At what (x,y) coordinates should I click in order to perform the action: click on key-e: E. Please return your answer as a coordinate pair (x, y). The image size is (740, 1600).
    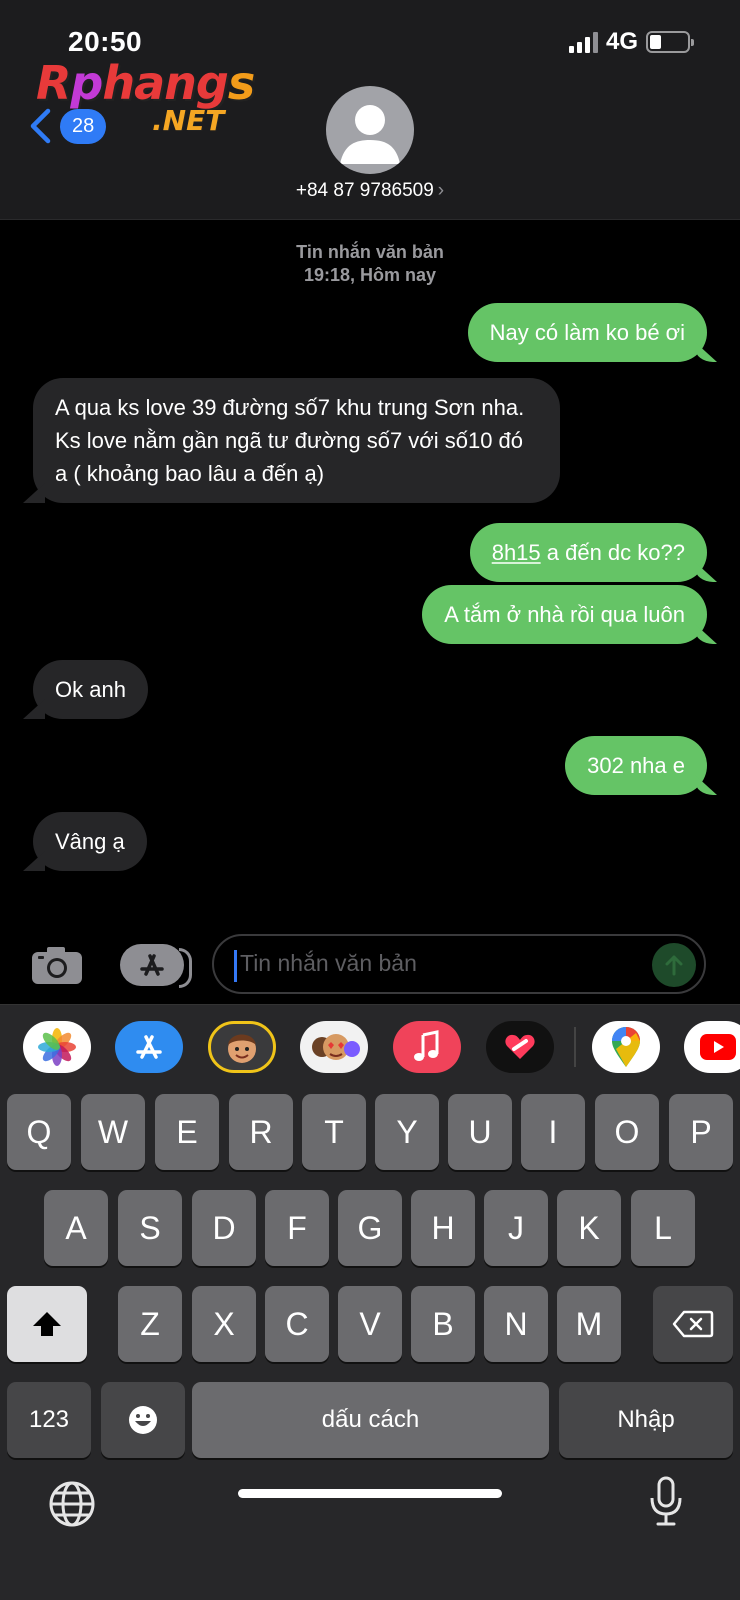
    Looking at the image, I should click on (187, 1132).